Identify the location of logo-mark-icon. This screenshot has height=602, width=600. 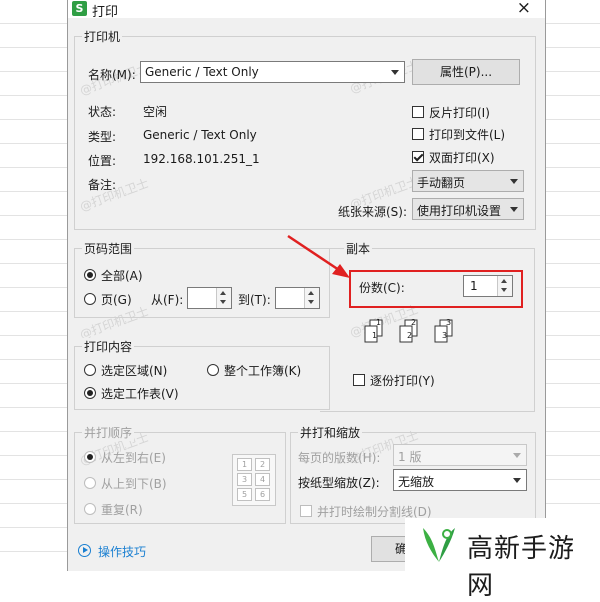
(439, 545).